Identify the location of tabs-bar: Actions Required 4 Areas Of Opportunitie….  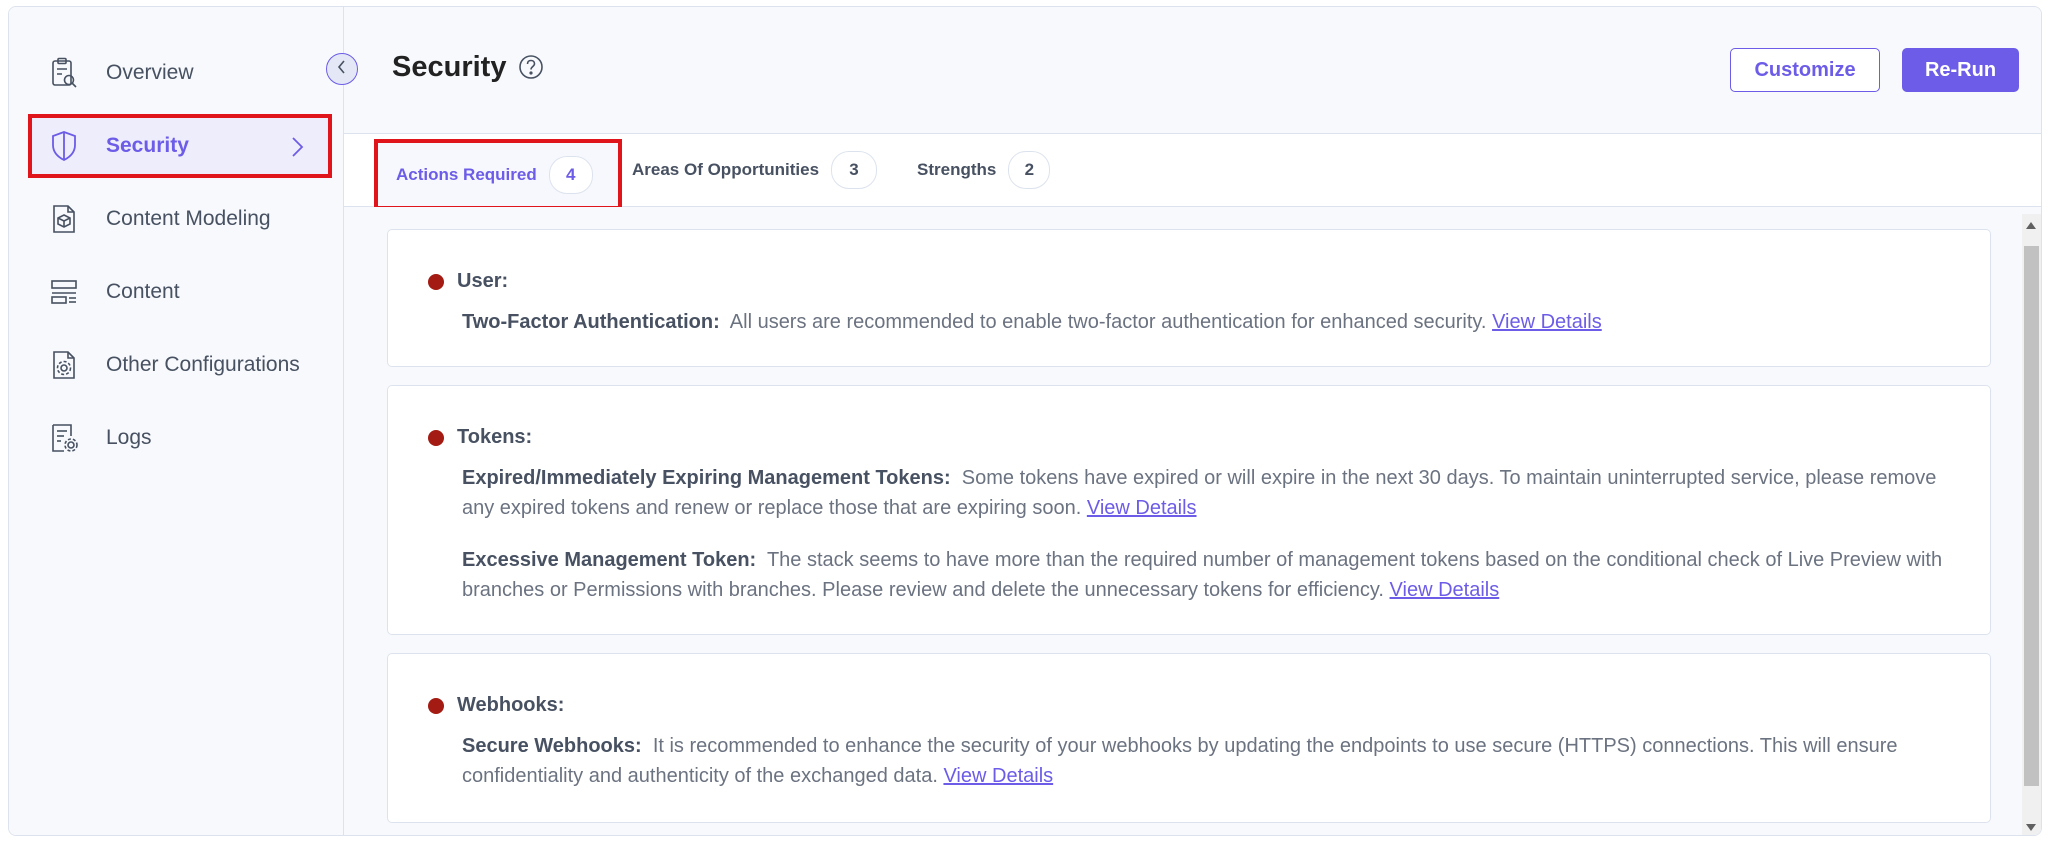
(1192, 171).